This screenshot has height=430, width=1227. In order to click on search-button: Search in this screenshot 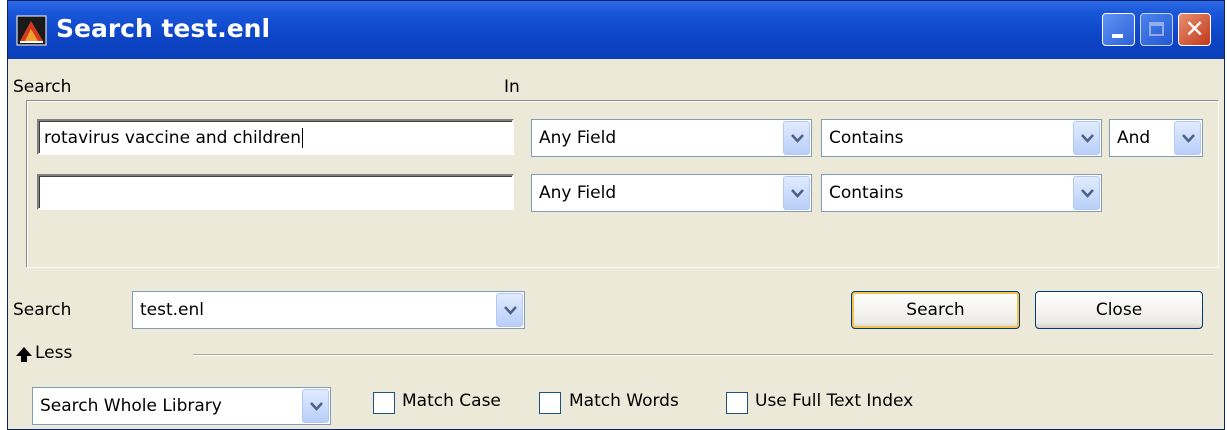, I will do `click(935, 310)`.